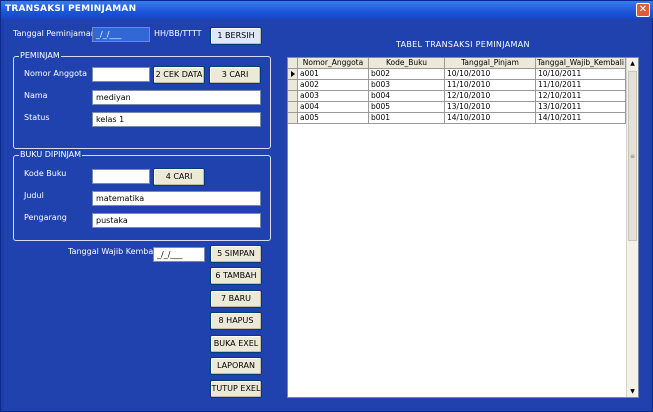  Describe the element at coordinates (178, 33) in the screenshot. I see `date-format-hint: HH/BB/TTTT` at that location.